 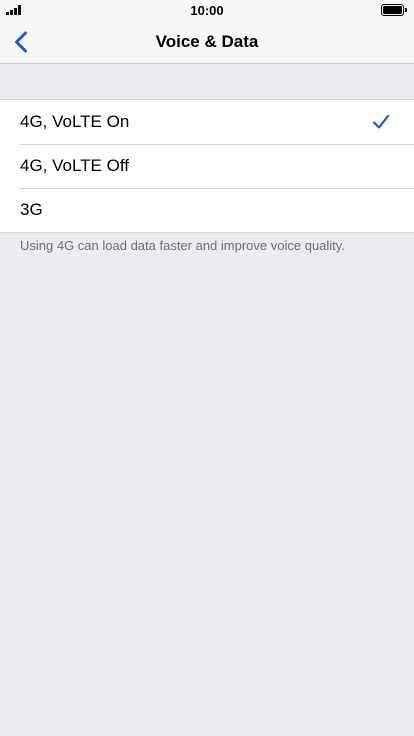 I want to click on chevron-left-icon, so click(x=21, y=42).